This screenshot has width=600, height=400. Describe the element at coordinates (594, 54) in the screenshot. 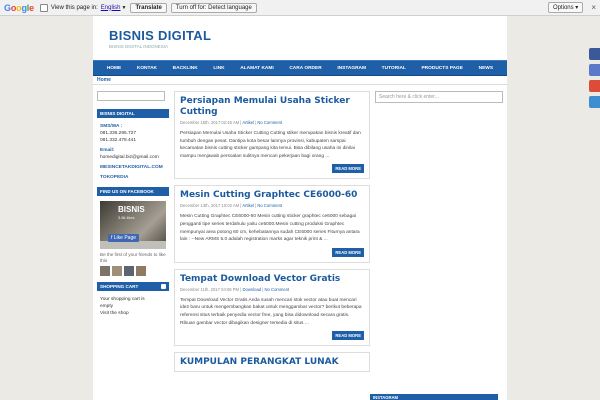

I see `facebook-share-icon` at that location.